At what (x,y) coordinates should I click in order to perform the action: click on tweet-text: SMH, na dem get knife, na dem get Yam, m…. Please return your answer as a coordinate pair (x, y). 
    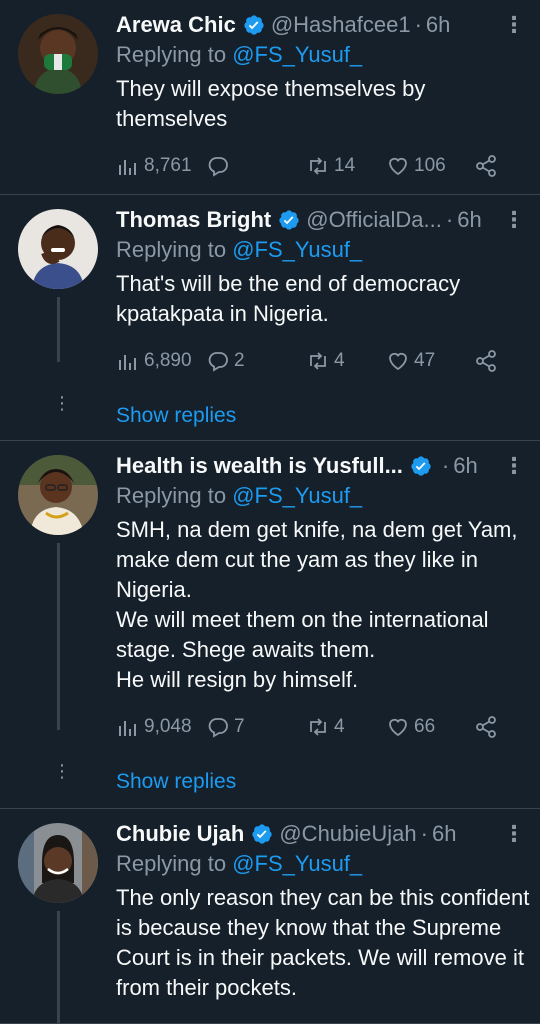
    Looking at the image, I should click on (326, 605).